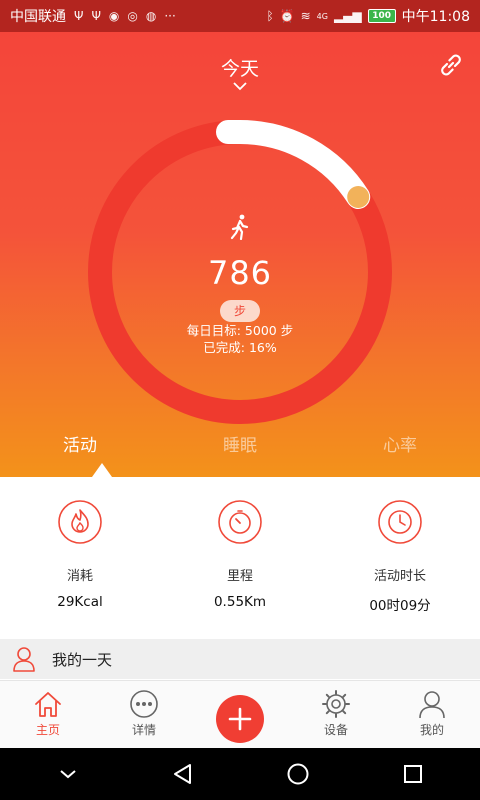 The height and width of the screenshot is (800, 480). What do you see at coordinates (381, 16) in the screenshot?
I see `battery-icon: 100` at bounding box center [381, 16].